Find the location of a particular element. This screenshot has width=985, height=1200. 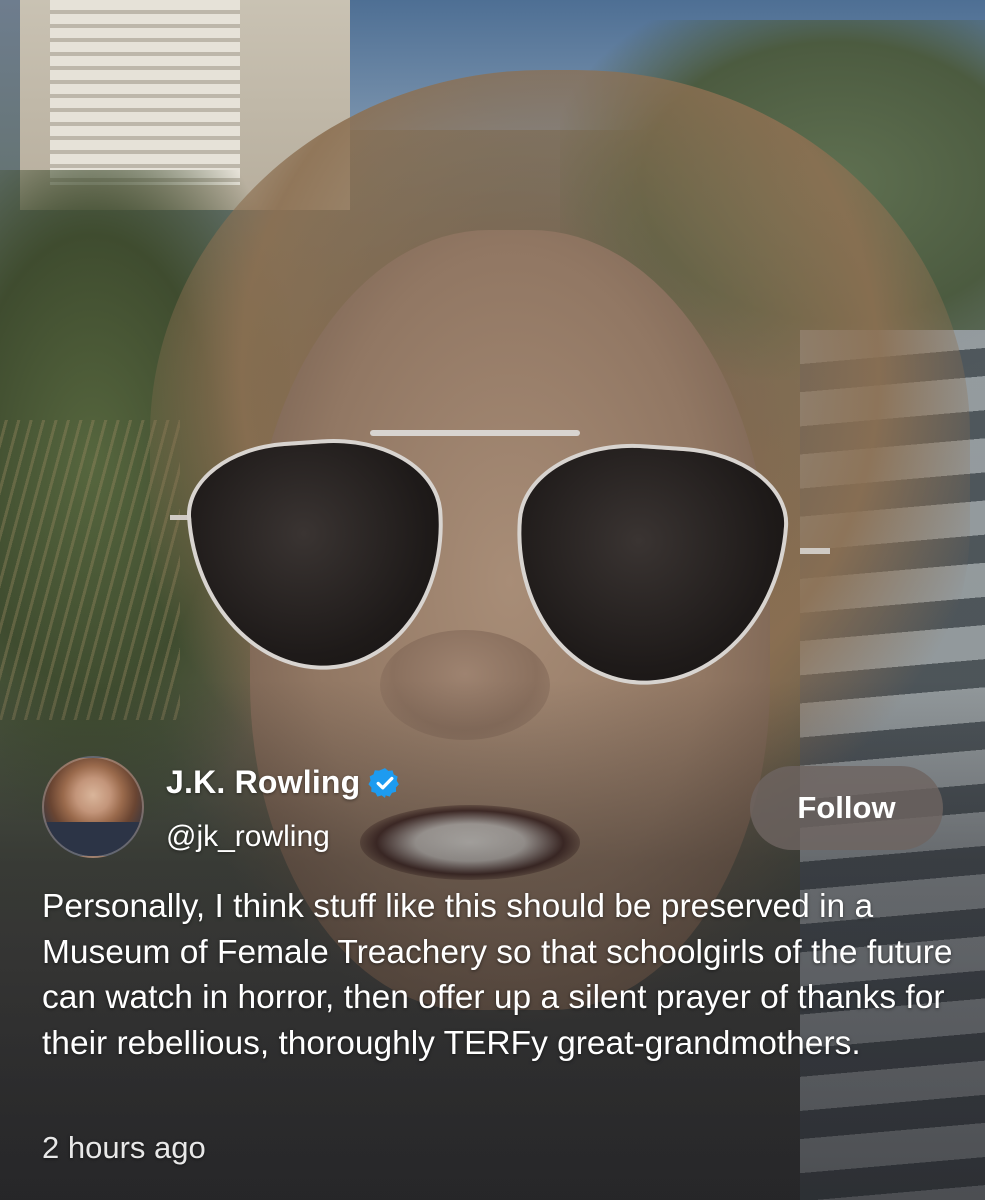

author-name-row: J.K. Rowling is located at coordinates (284, 782).